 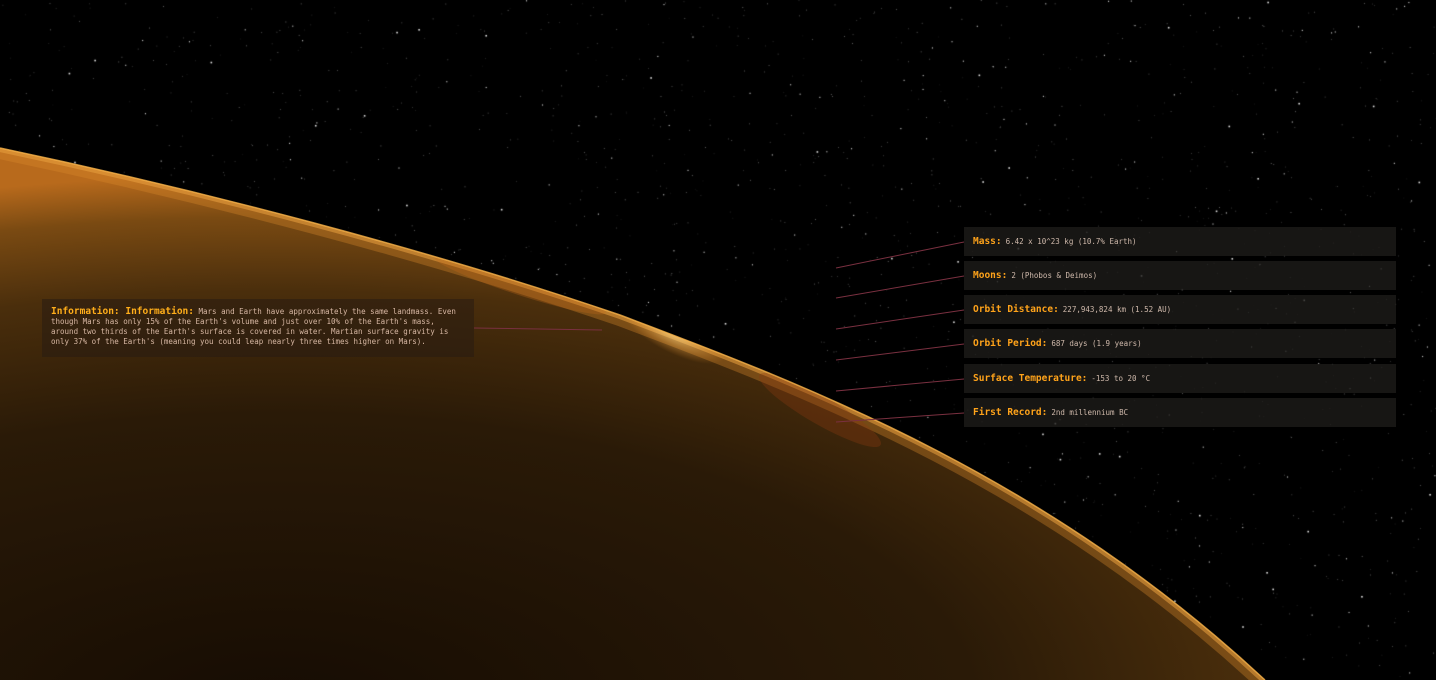 What do you see at coordinates (1030, 378) in the screenshot?
I see `stat-label-surface-temperature: Surface Temperature:` at bounding box center [1030, 378].